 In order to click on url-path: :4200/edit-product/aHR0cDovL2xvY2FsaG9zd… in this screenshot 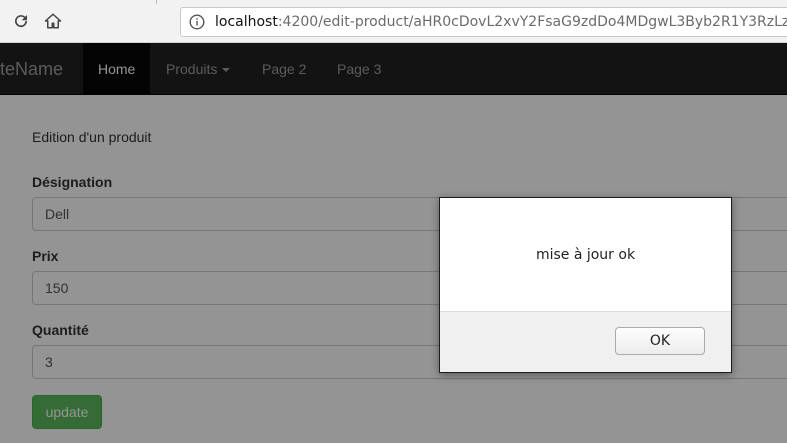, I will do `click(532, 22)`.